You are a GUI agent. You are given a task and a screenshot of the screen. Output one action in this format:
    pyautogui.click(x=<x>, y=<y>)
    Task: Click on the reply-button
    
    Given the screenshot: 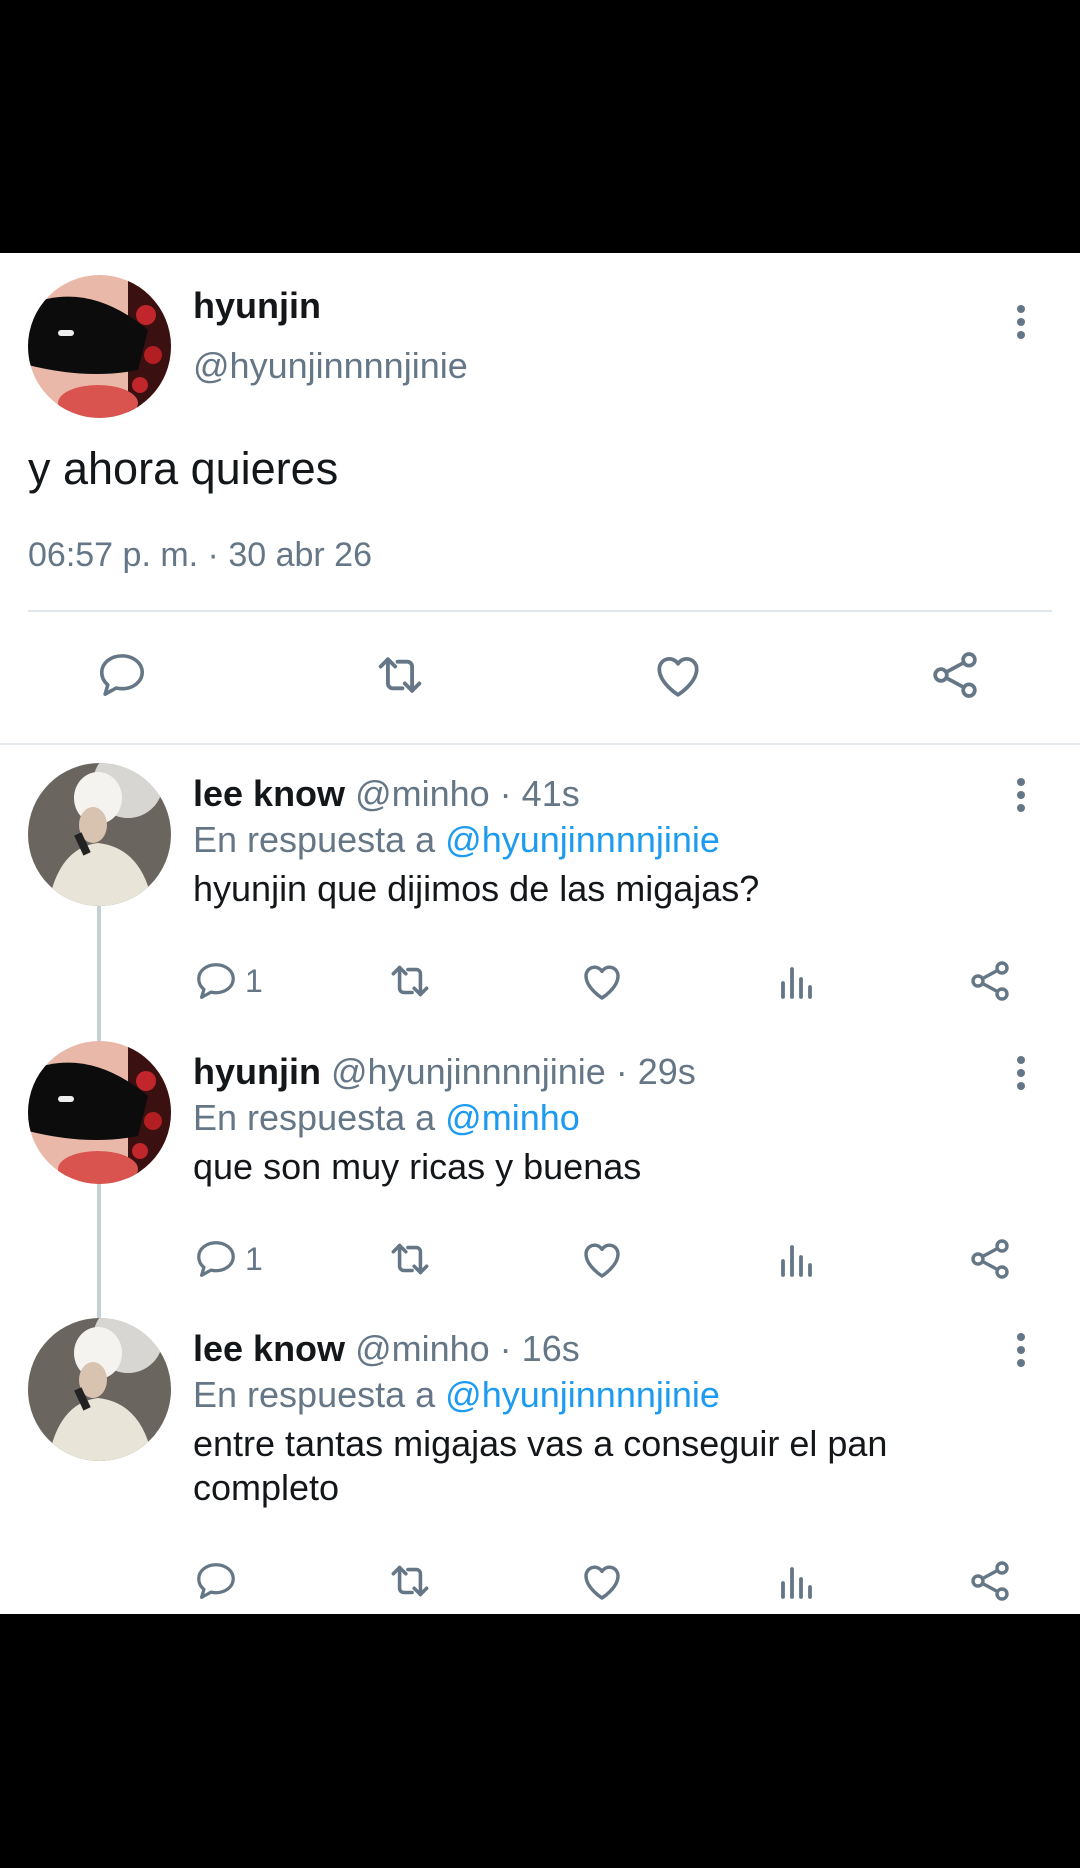 What is the action you would take?
    pyautogui.click(x=219, y=1581)
    